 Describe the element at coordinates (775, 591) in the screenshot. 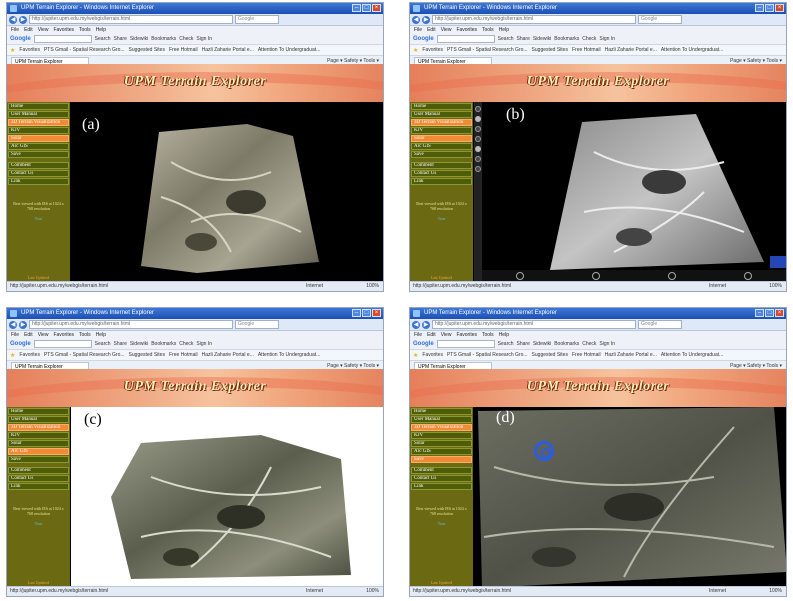

I see `zoom-level: 100%` at that location.